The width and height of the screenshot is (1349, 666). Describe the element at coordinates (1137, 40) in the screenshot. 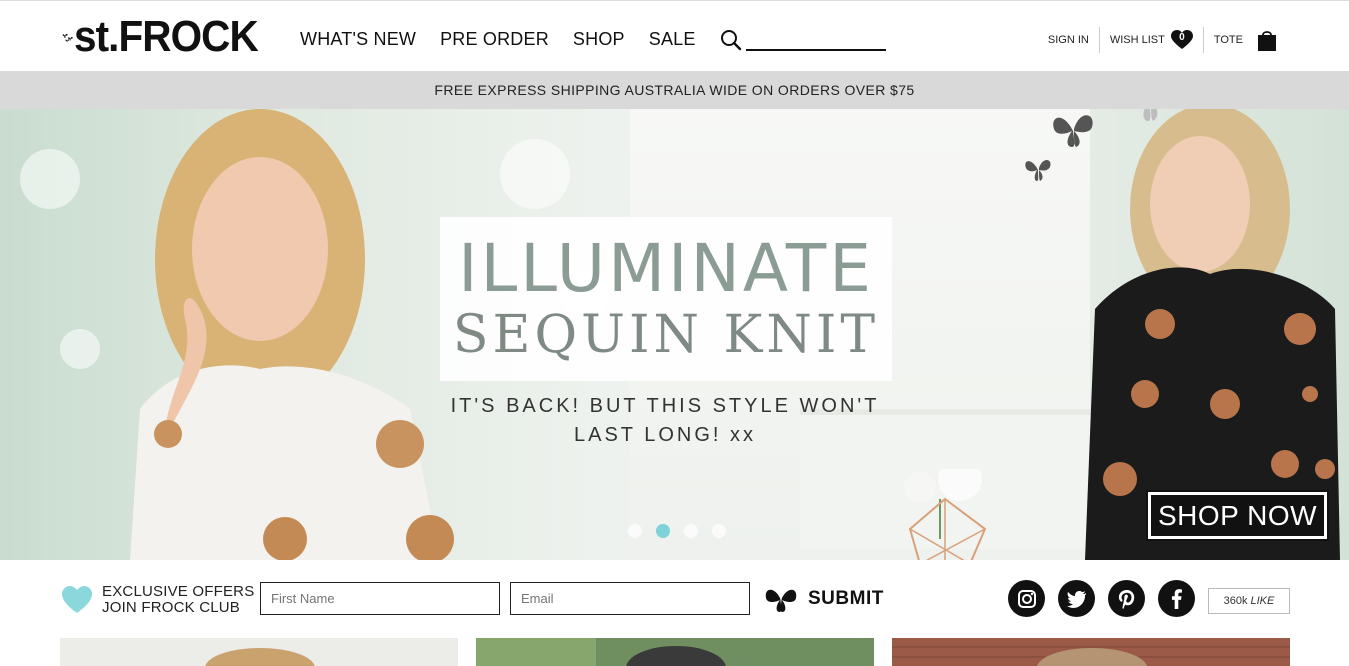

I see `wish-list-label: WISH LIST` at that location.